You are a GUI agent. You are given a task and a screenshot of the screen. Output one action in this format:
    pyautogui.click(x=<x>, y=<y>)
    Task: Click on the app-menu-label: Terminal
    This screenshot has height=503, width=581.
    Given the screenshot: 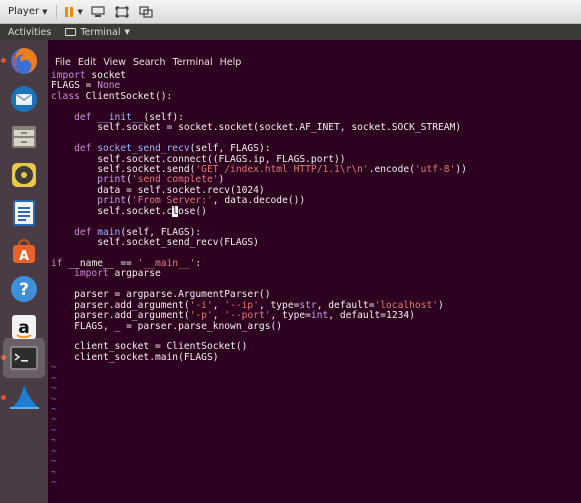 What is the action you would take?
    pyautogui.click(x=100, y=32)
    